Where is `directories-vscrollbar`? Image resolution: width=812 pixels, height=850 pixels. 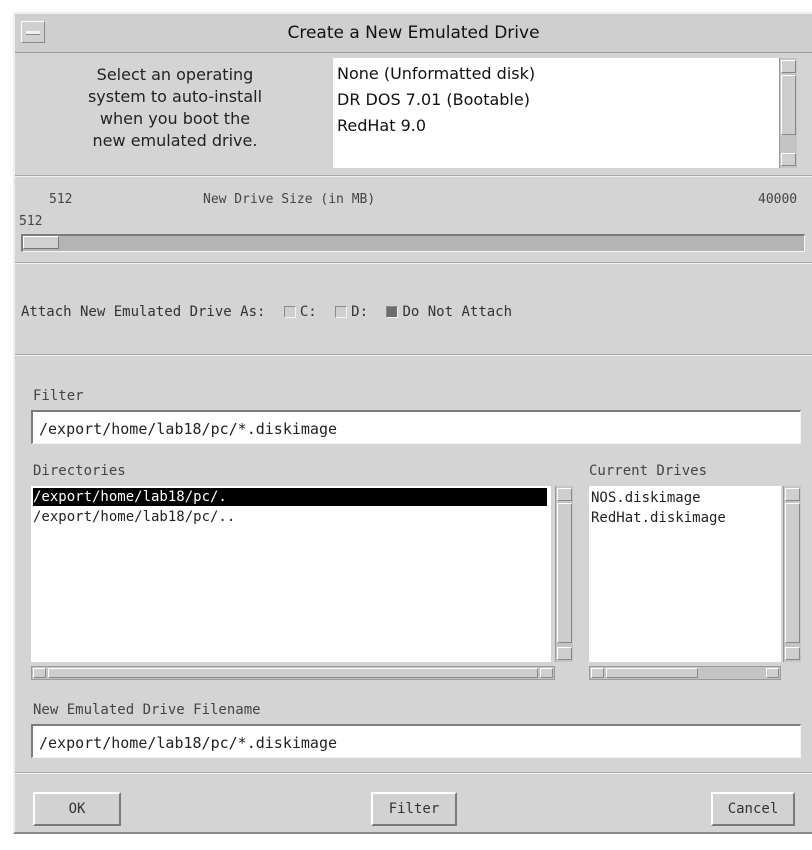 directories-vscrollbar is located at coordinates (564, 574).